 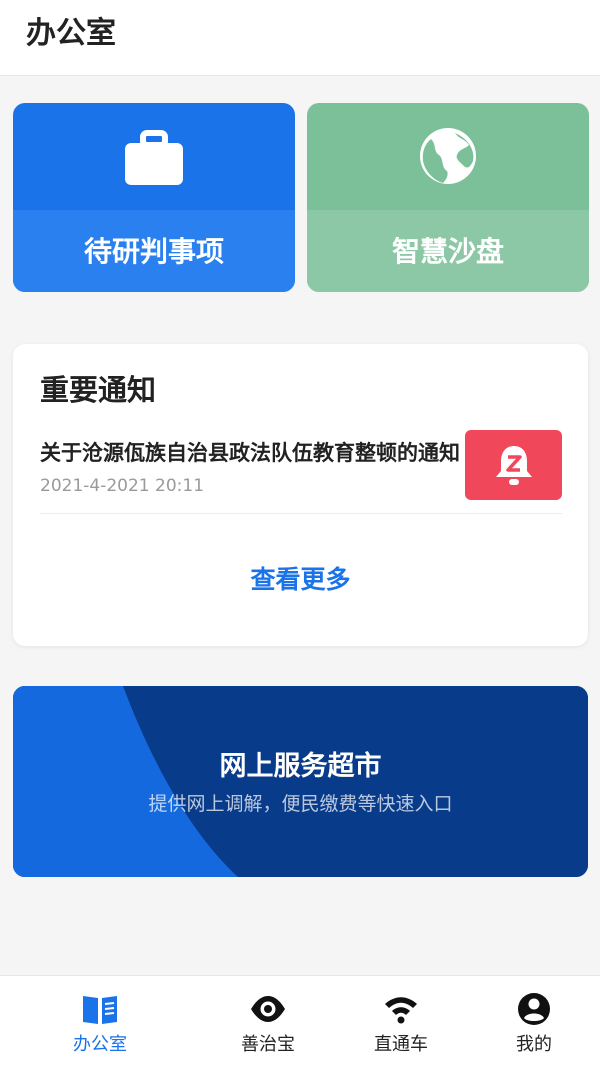 What do you see at coordinates (300, 38) in the screenshot?
I see `app-header: 办公室` at bounding box center [300, 38].